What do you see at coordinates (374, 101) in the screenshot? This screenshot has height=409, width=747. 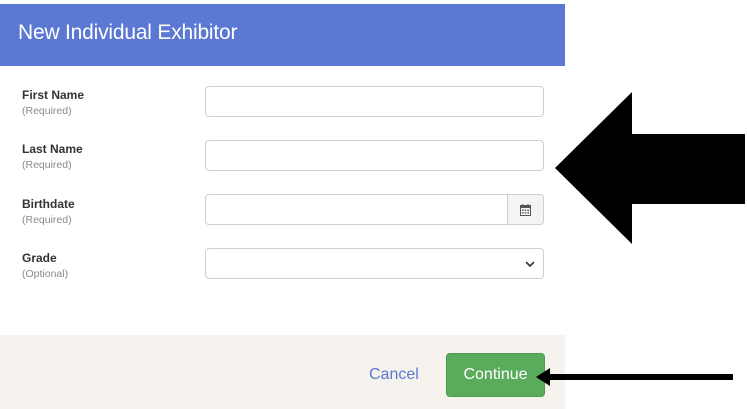 I see `first-name-input` at bounding box center [374, 101].